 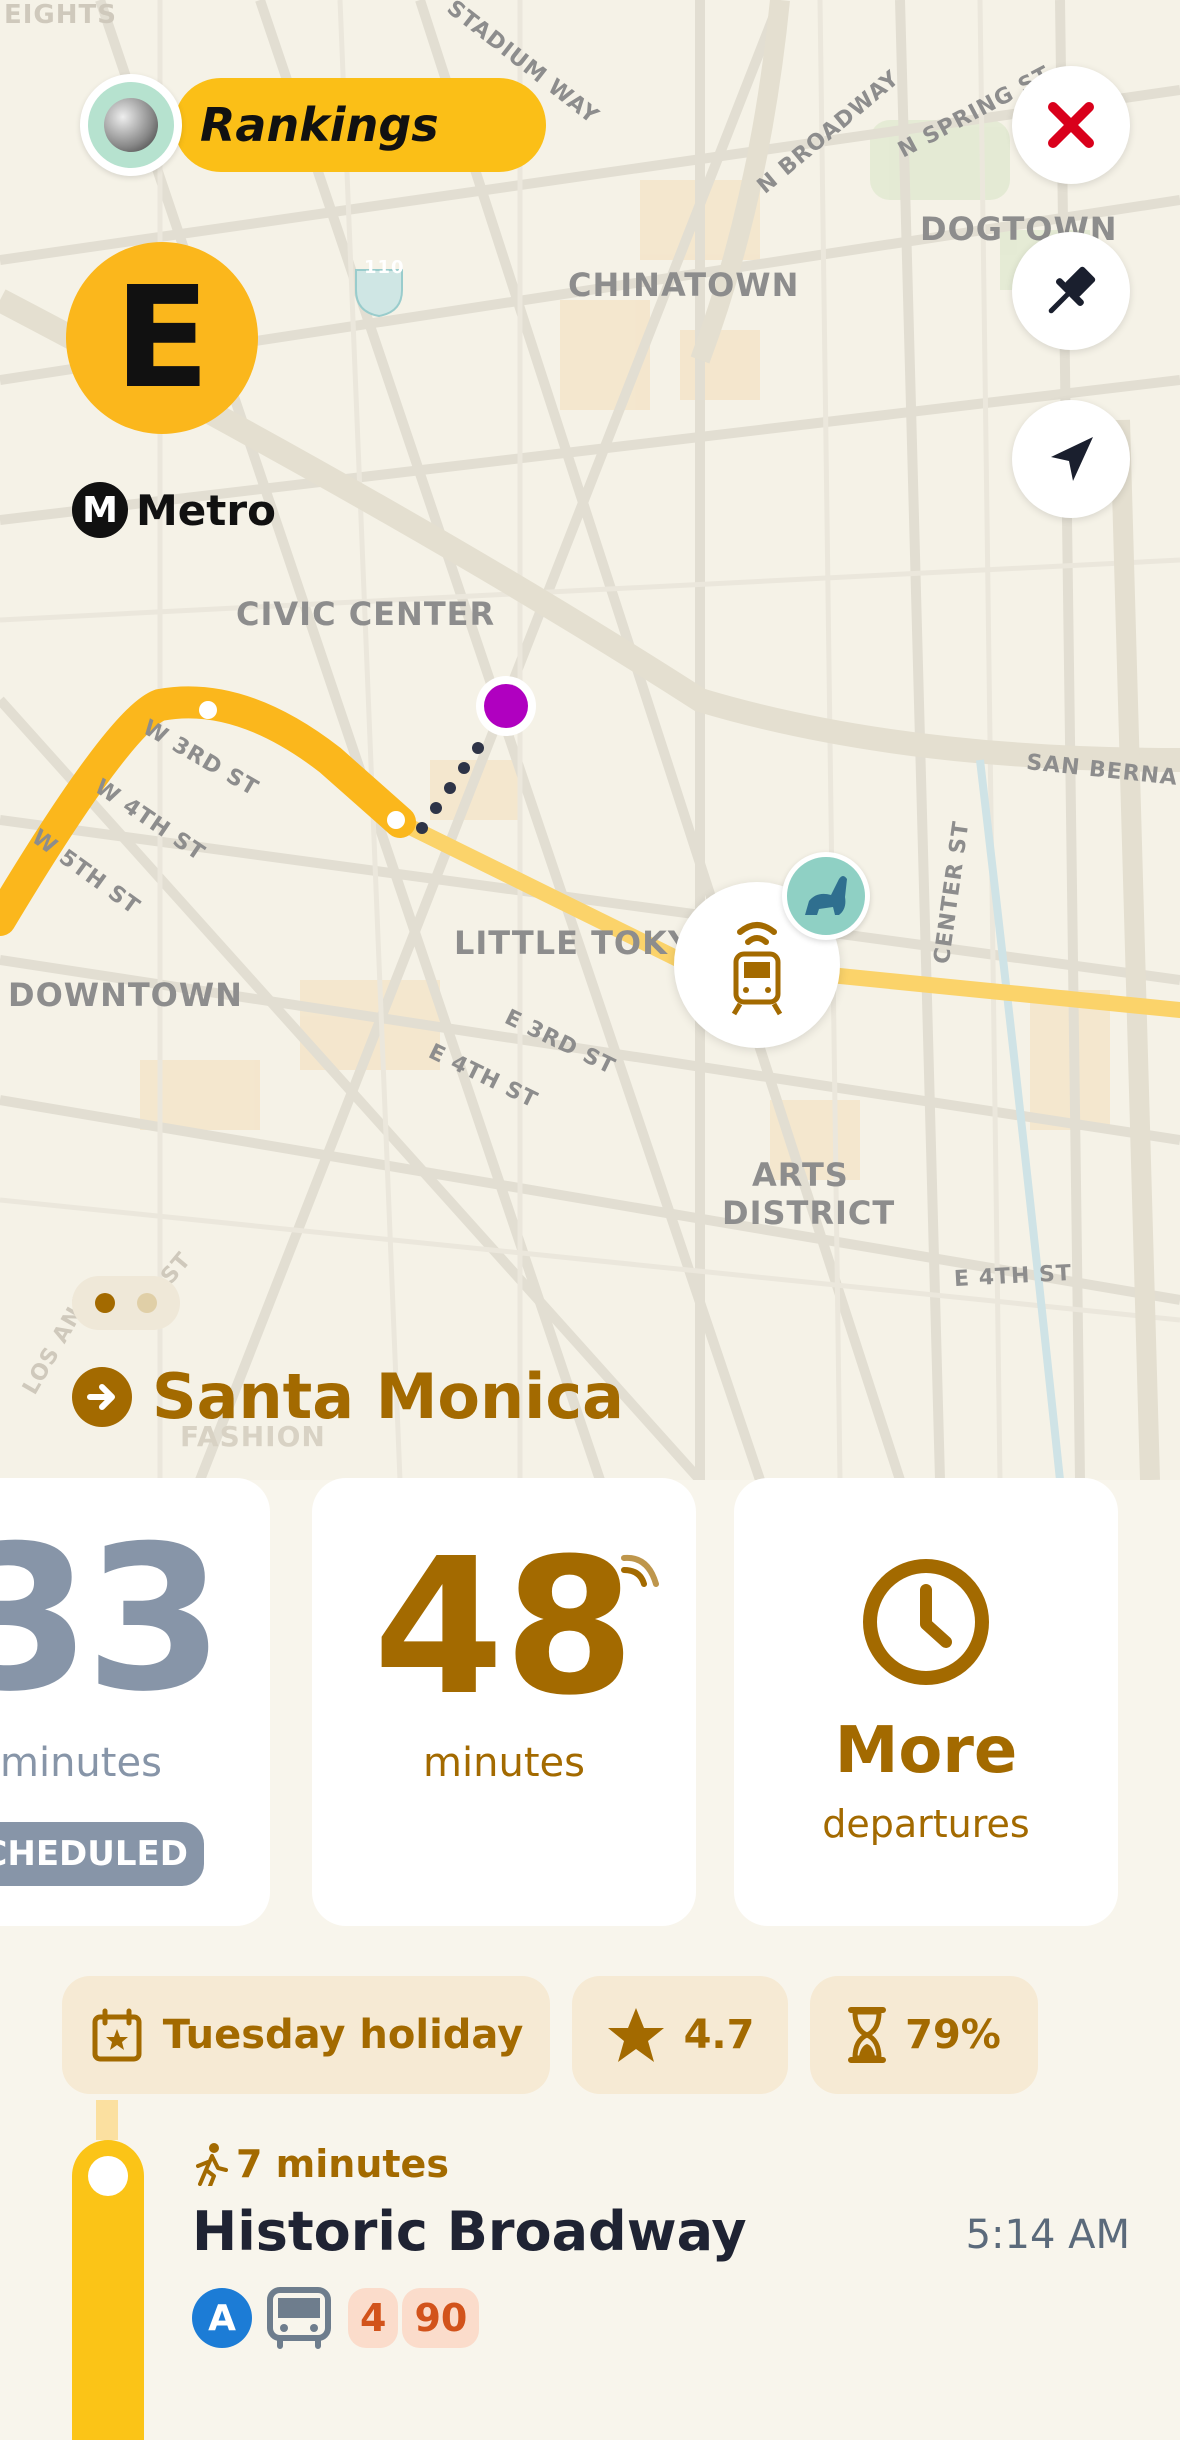 I want to click on rail-line-badge: A, so click(x=222, y=2318).